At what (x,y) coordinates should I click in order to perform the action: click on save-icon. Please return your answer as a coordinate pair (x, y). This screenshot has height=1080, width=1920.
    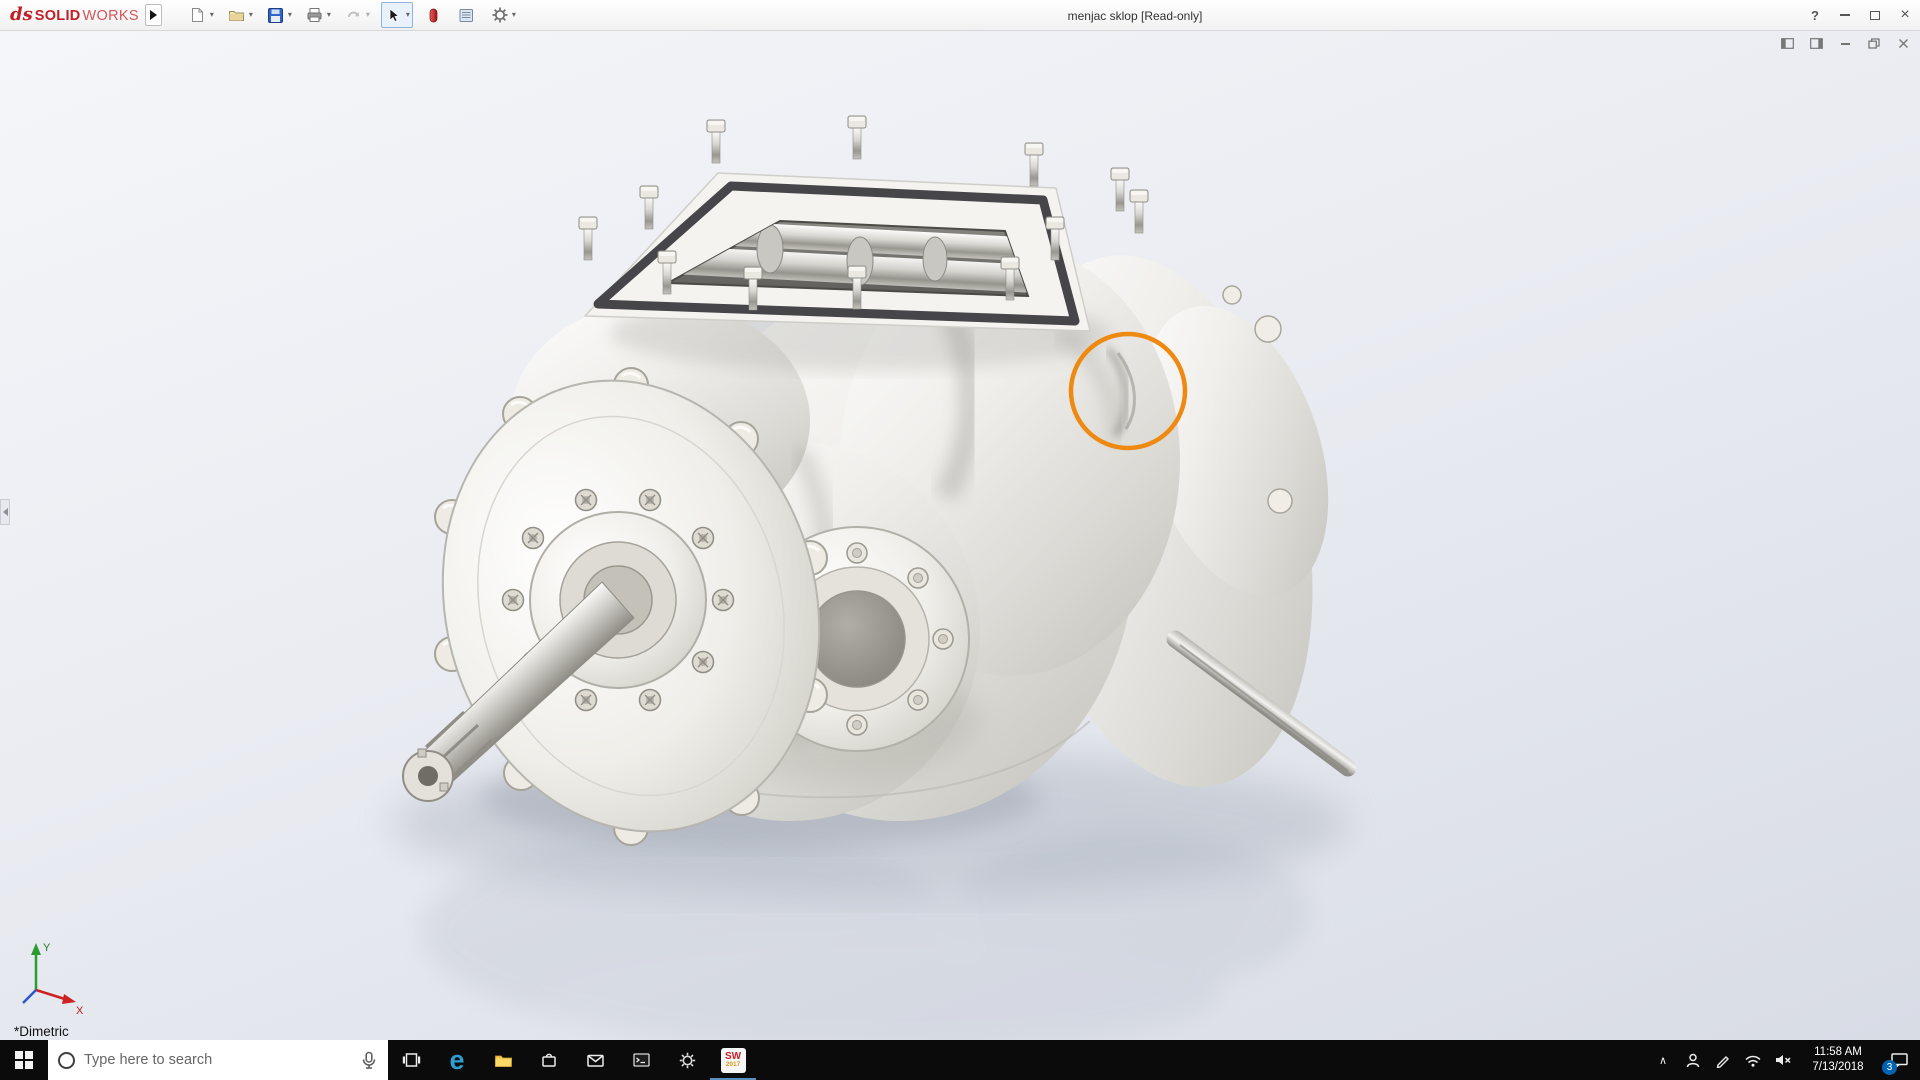
    Looking at the image, I should click on (276, 15).